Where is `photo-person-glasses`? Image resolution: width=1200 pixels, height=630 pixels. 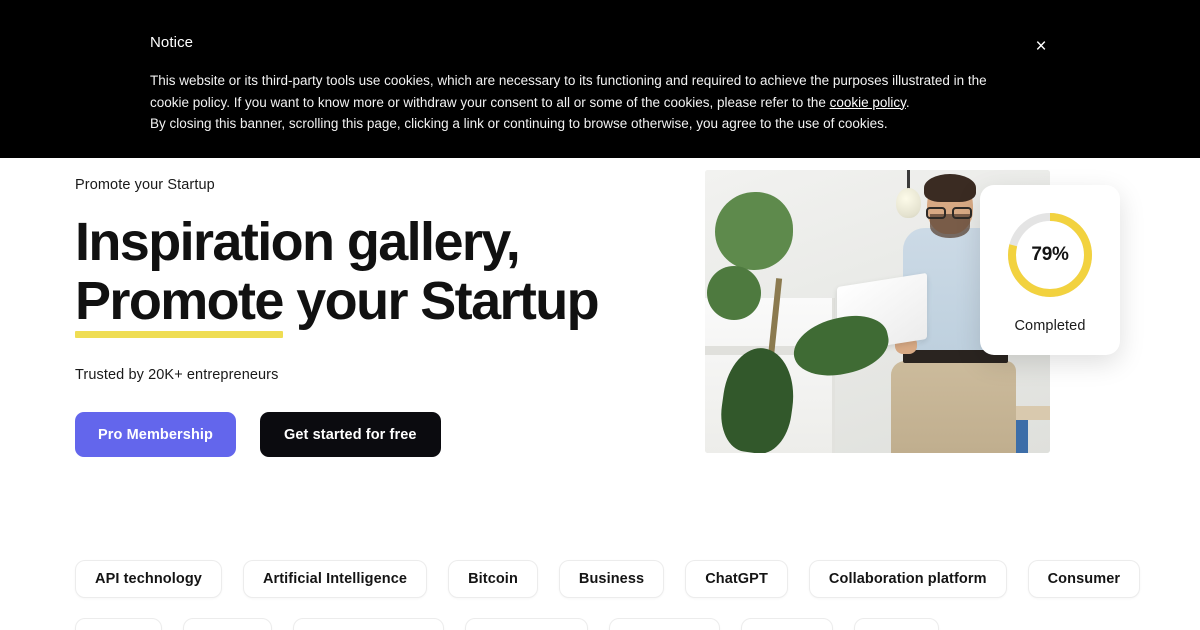 photo-person-glasses is located at coordinates (950, 213).